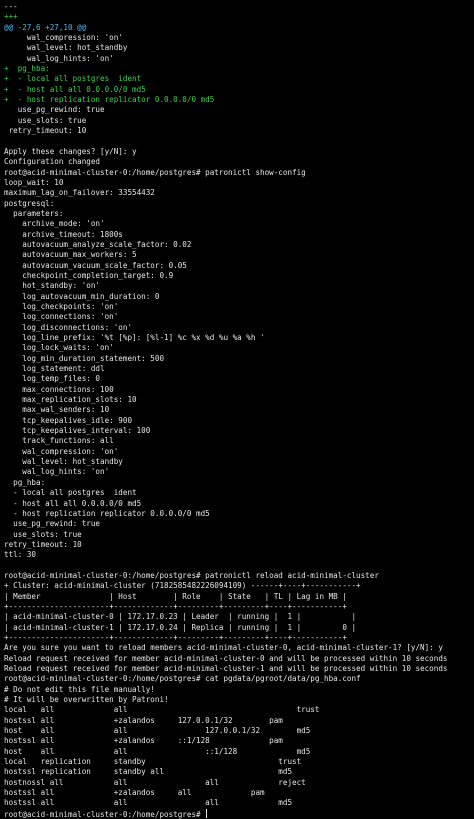 The width and height of the screenshot is (474, 819). I want to click on terminal-line: - host all all 0.0.0.0/0 md5, so click(73, 503).